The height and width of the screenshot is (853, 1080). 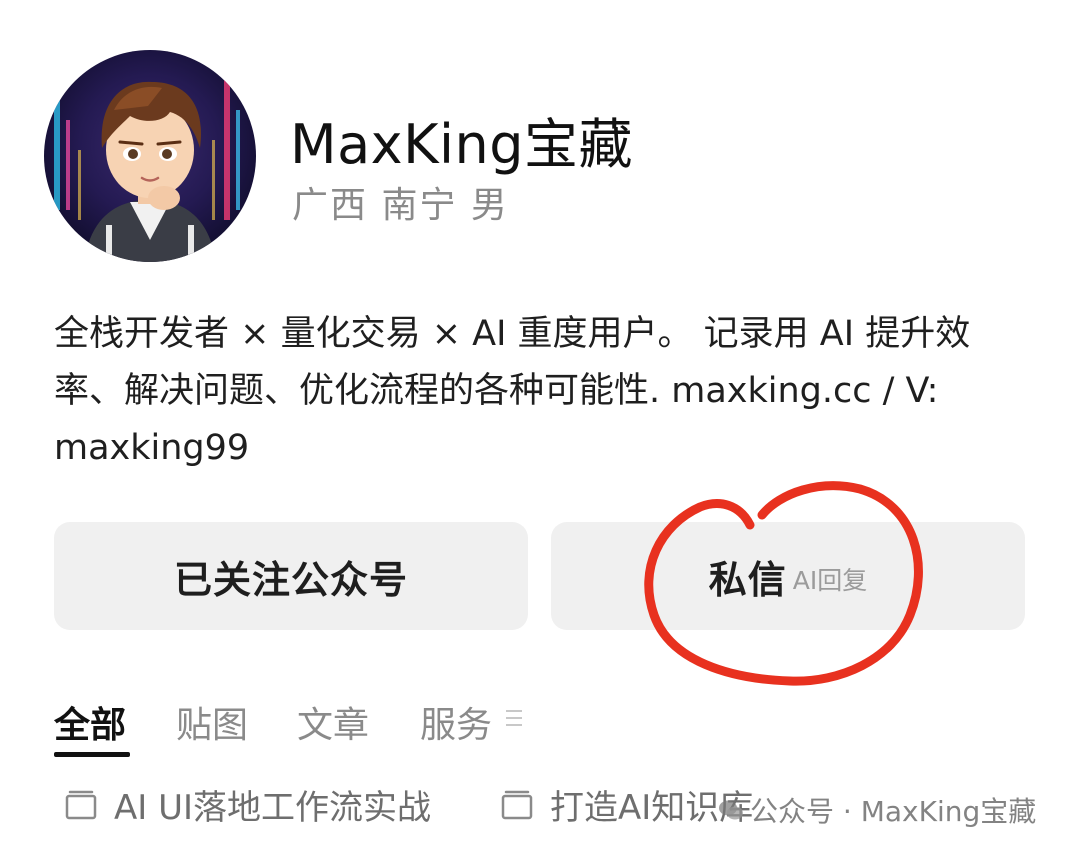 I want to click on tab-all: 全部, so click(x=90, y=722).